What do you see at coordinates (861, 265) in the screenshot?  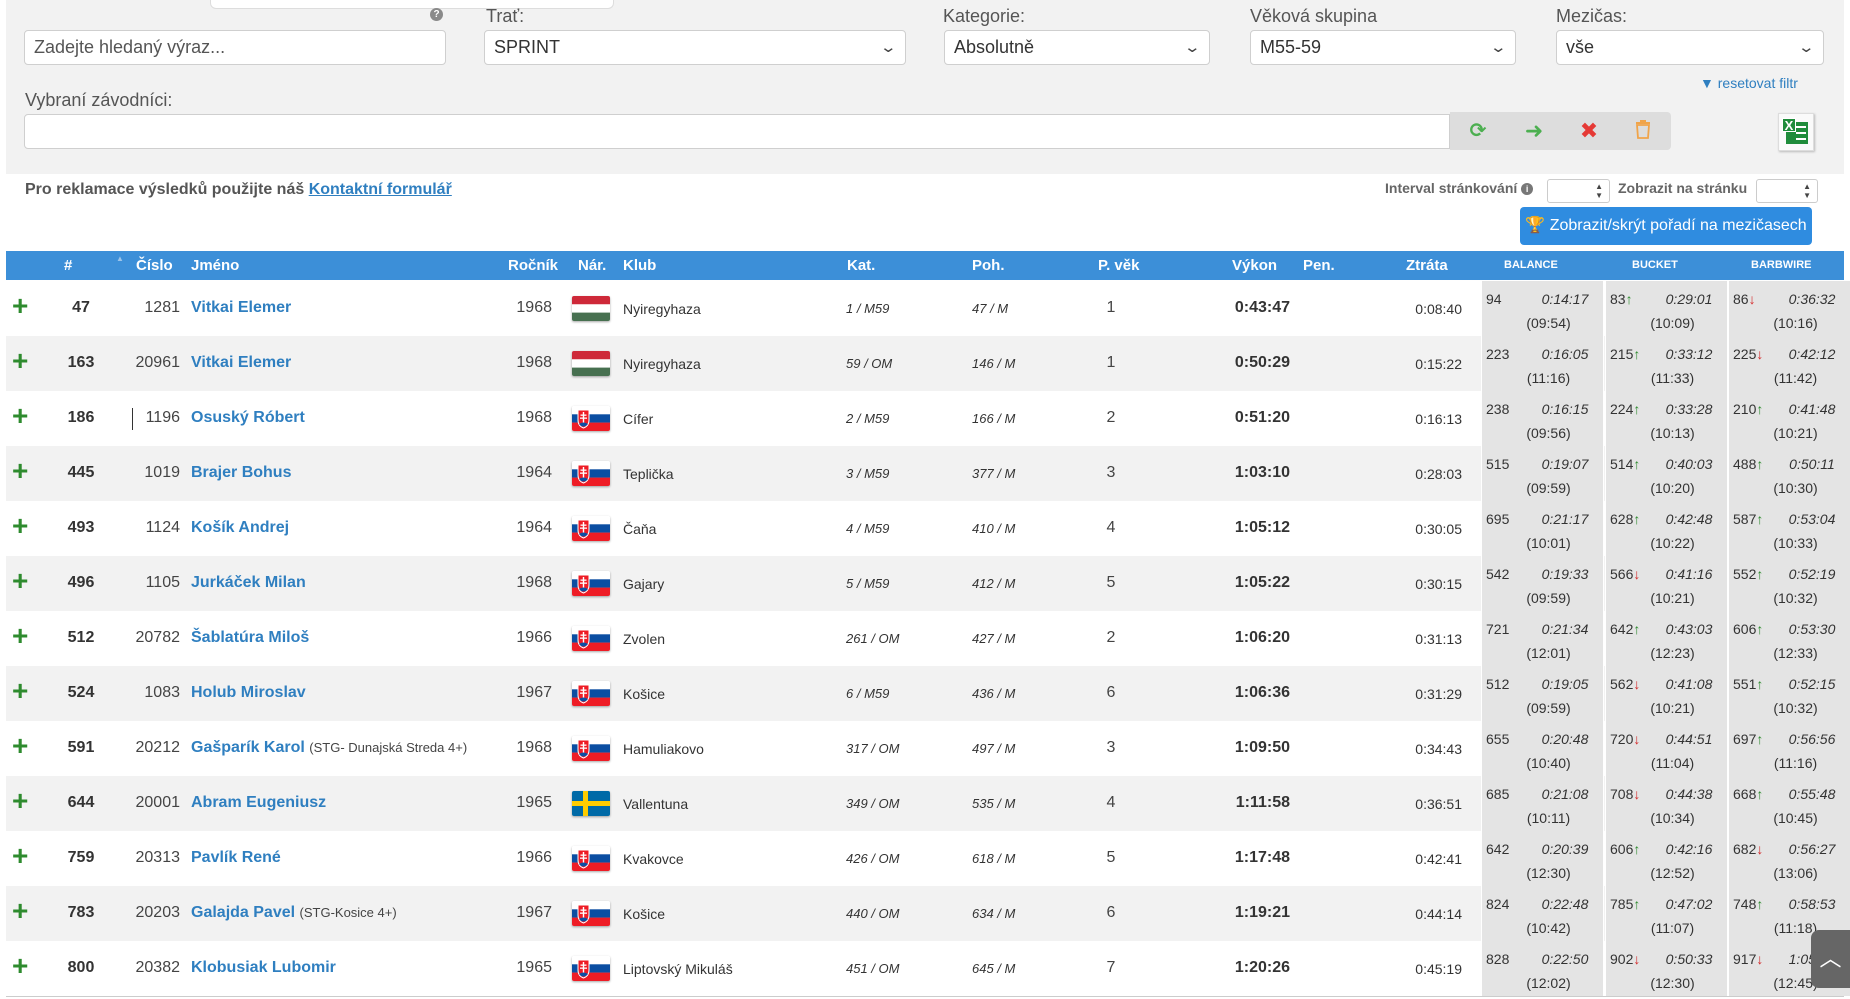 I see `col-kat: Kat.` at bounding box center [861, 265].